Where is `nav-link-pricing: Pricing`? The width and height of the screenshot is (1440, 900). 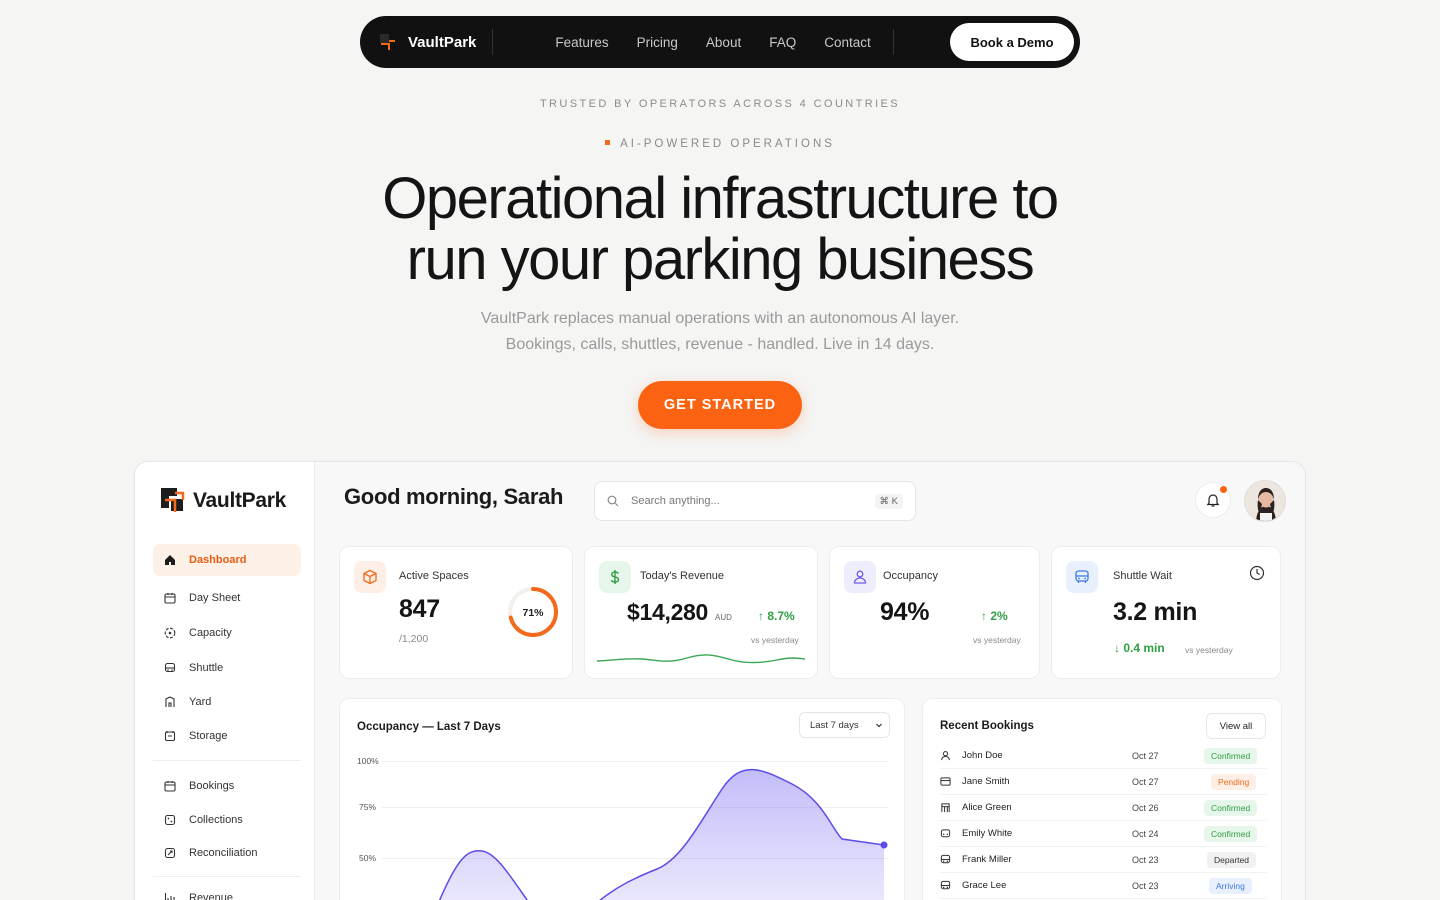
nav-link-pricing: Pricing is located at coordinates (657, 42).